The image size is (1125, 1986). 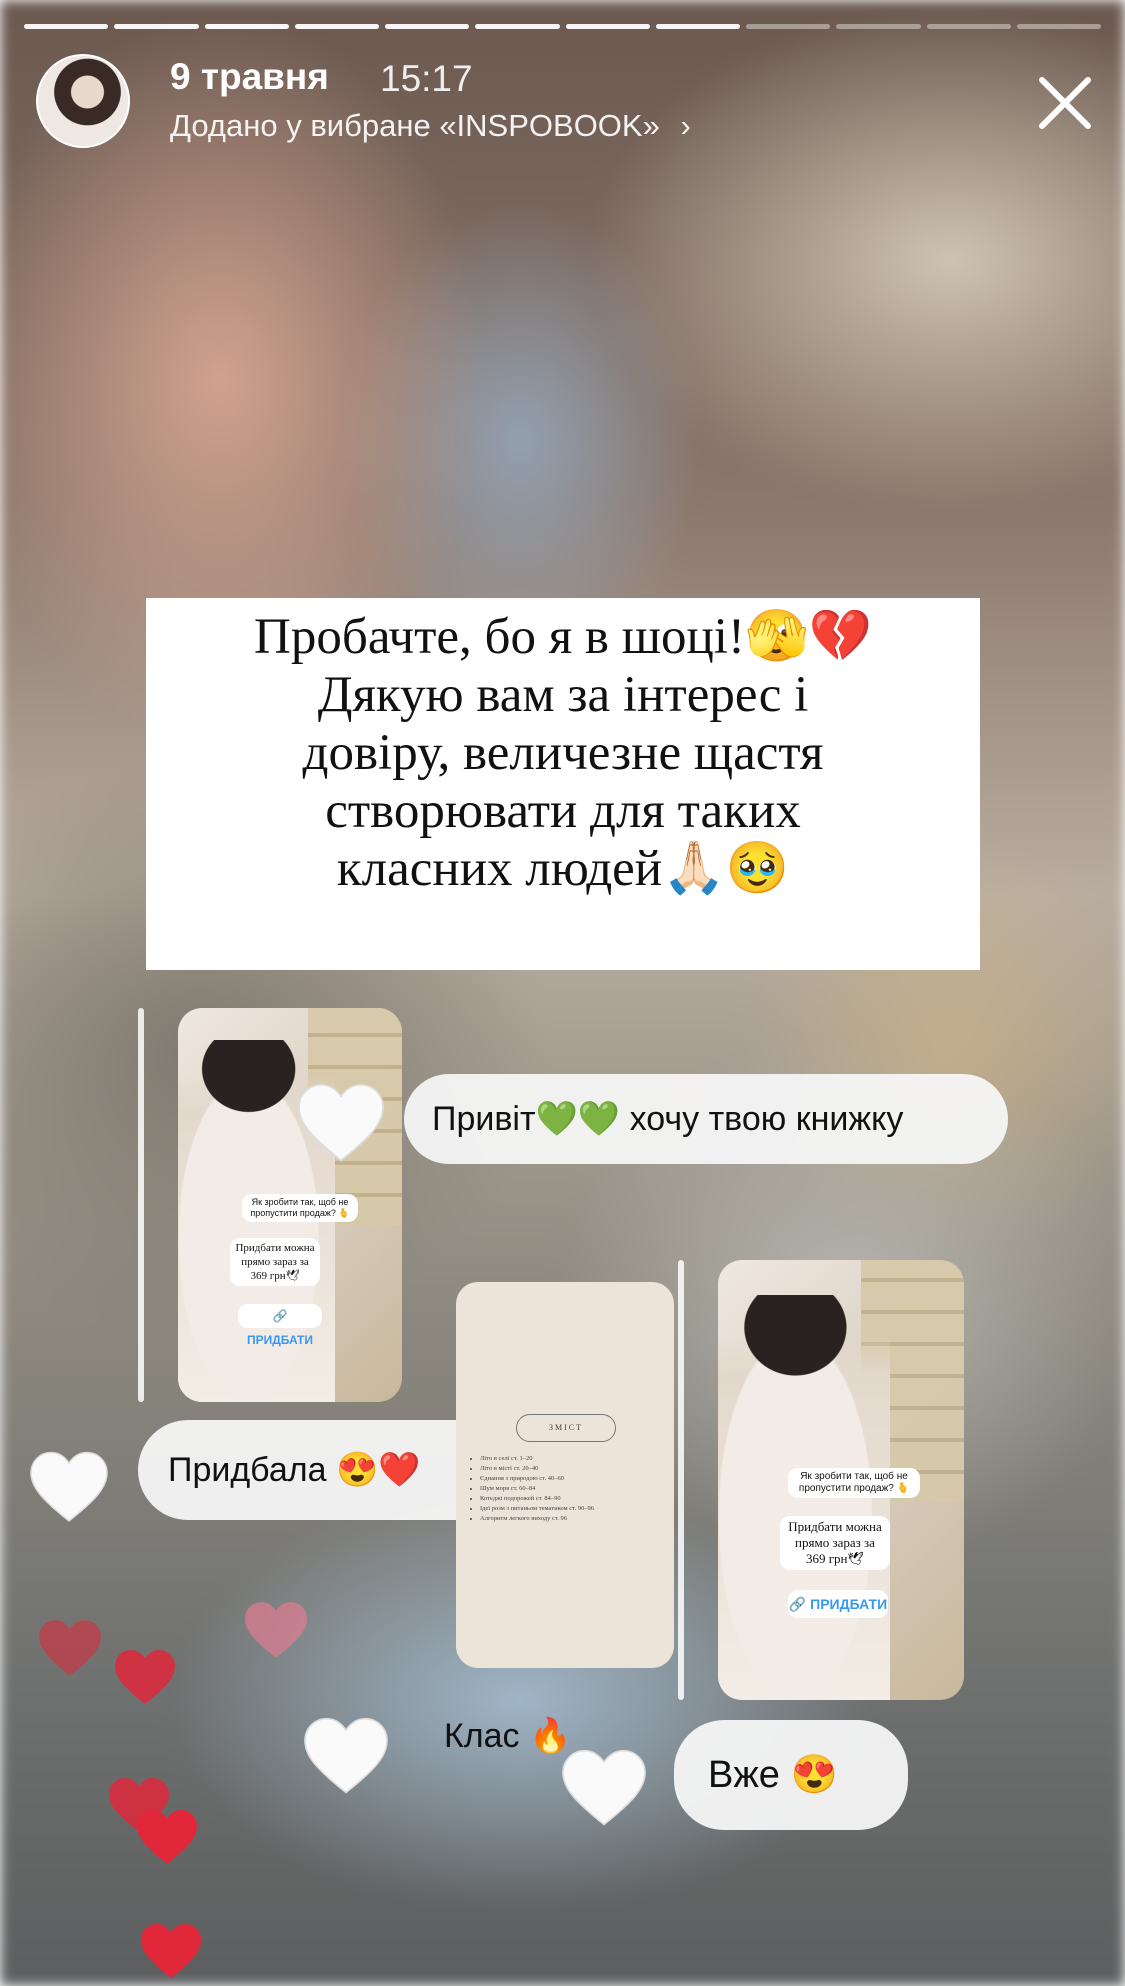 What do you see at coordinates (537, 1459) in the screenshot?
I see `toc-item: Літо в селі ст. 1–20` at bounding box center [537, 1459].